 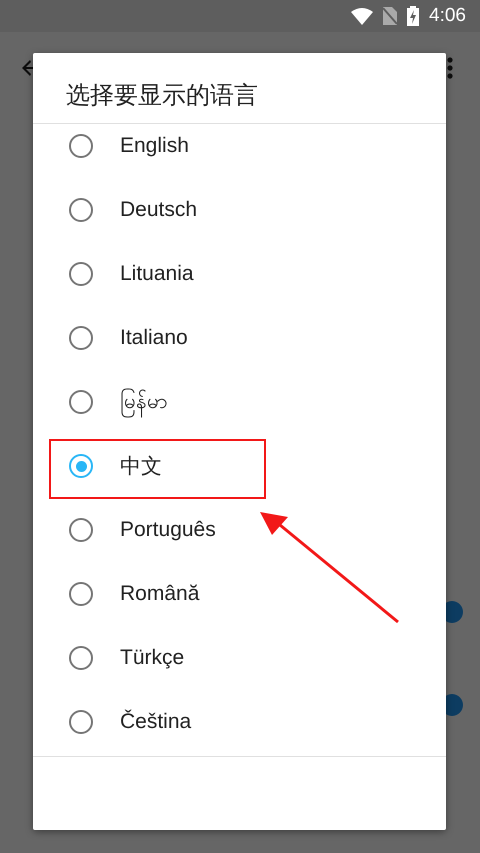 I want to click on dialog-title: 选择要显示的语言, so click(x=239, y=88).